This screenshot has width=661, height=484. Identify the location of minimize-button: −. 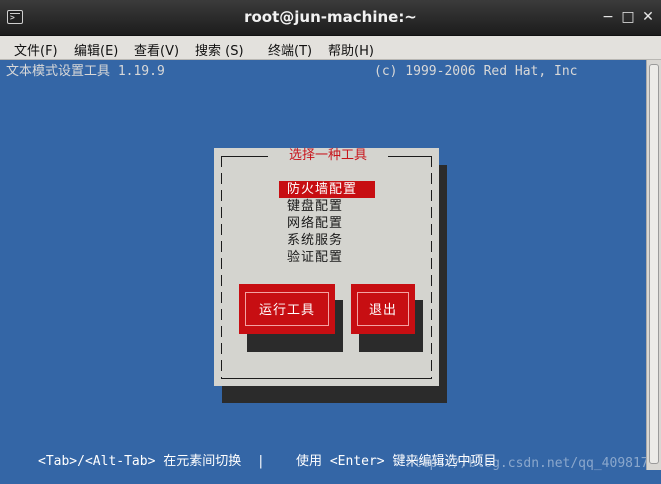
(608, 17).